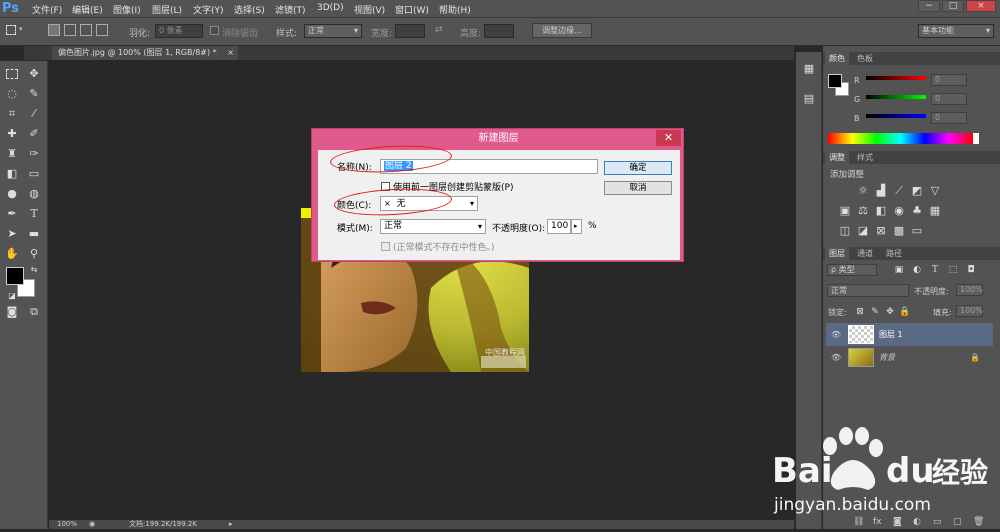 The image size is (1000, 532). Describe the element at coordinates (900, 138) in the screenshot. I see `color-spectrum` at that location.